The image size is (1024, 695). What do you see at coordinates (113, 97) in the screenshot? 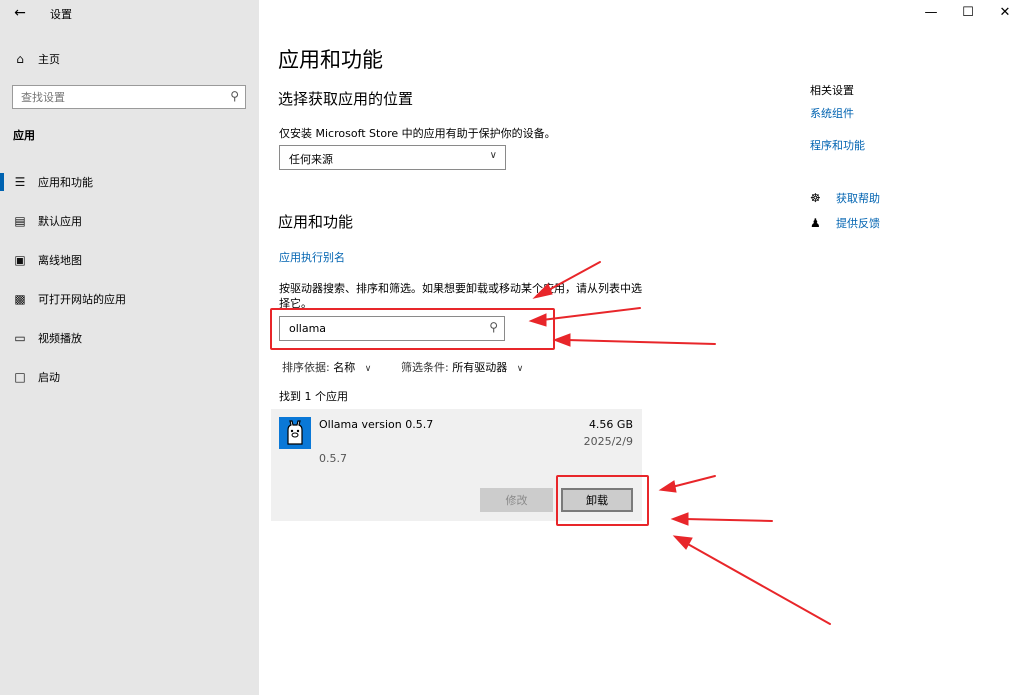
I see `settings-search-input` at bounding box center [113, 97].